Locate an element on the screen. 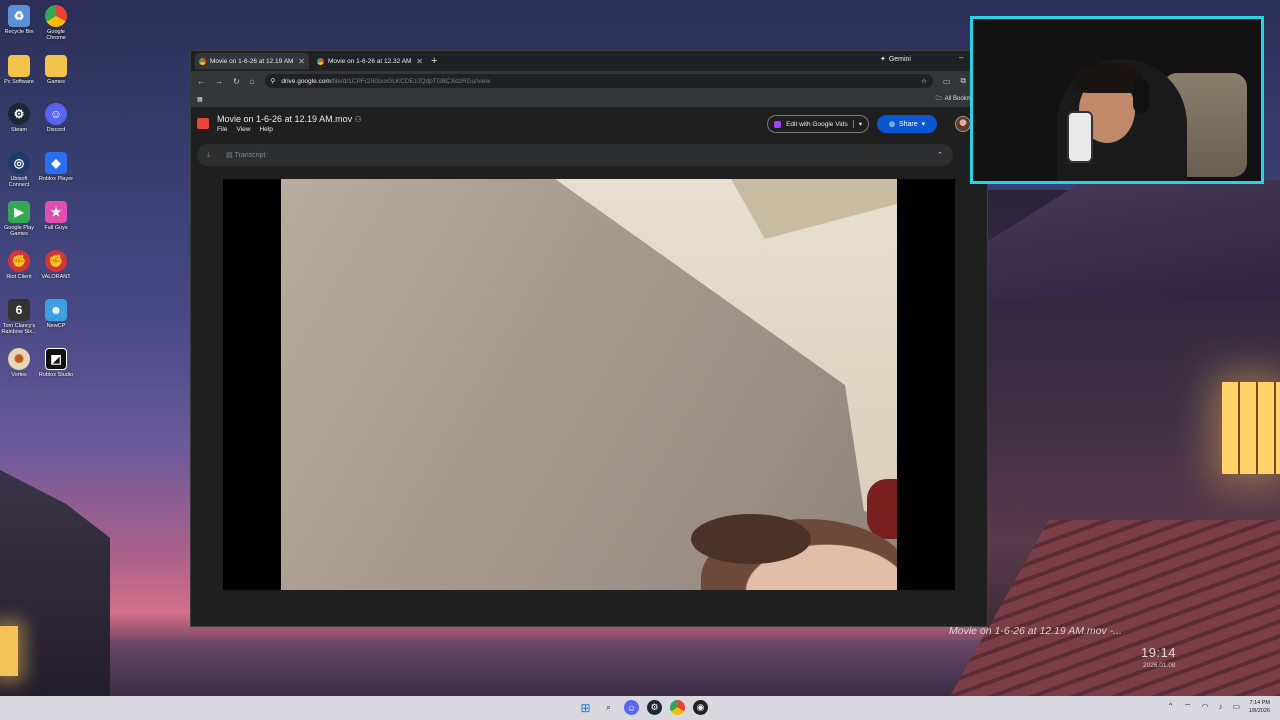 The height and width of the screenshot is (720, 1280). tab-title: Movie on 1-6-26 at 12.19 AM.mov is located at coordinates (252, 61).